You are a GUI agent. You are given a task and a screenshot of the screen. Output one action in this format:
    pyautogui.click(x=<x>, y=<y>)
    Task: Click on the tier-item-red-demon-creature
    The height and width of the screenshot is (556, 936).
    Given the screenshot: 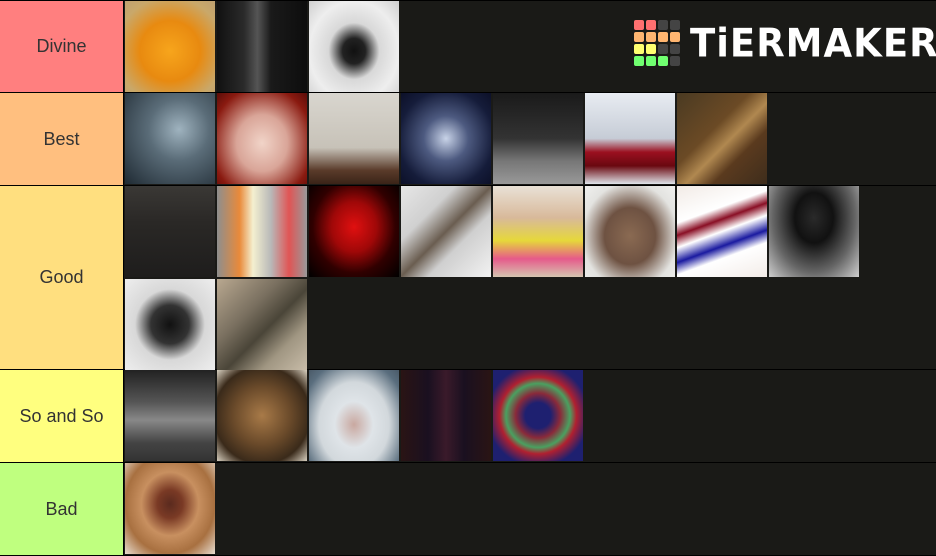 What is the action you would take?
    pyautogui.click(x=354, y=231)
    